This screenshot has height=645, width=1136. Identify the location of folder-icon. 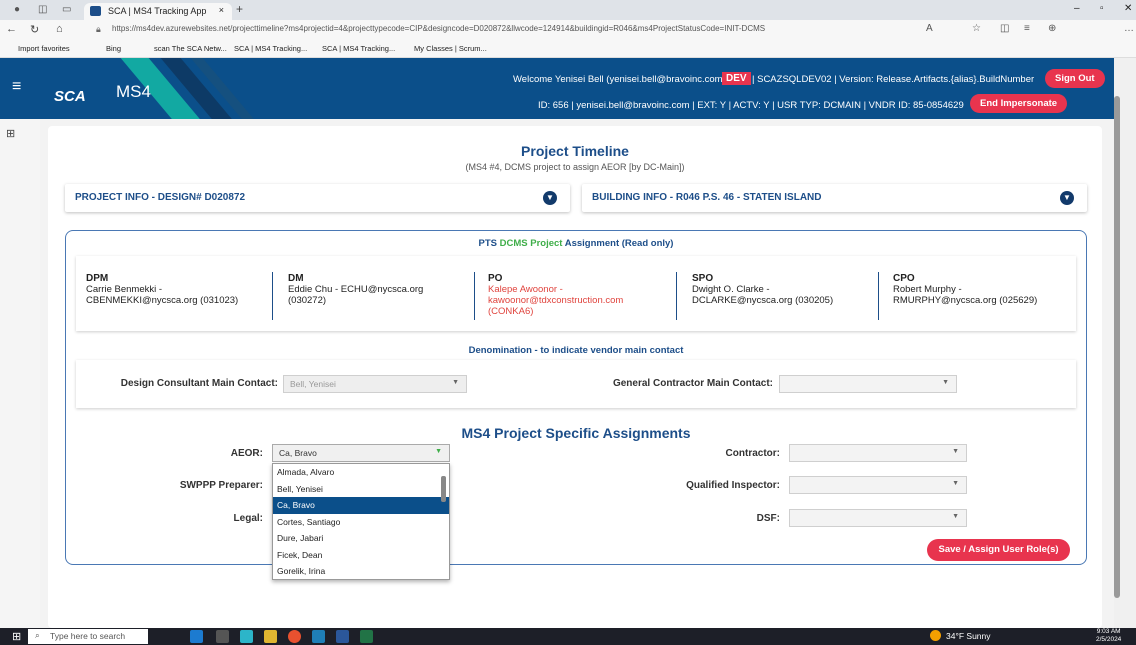
(270, 636).